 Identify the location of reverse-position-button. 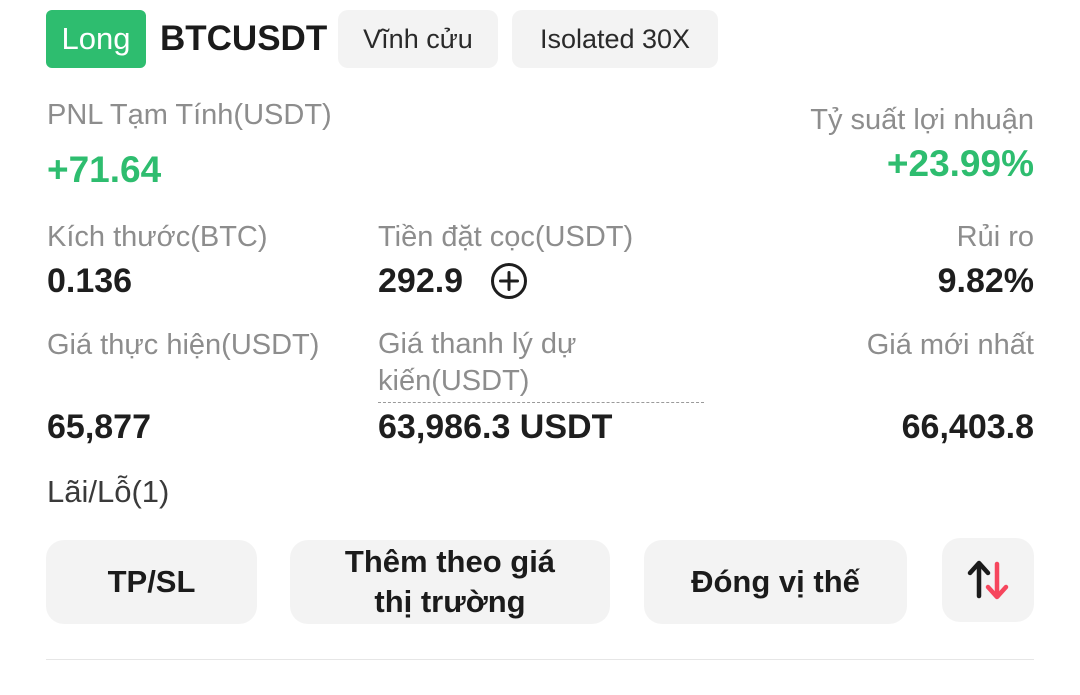
(988, 580).